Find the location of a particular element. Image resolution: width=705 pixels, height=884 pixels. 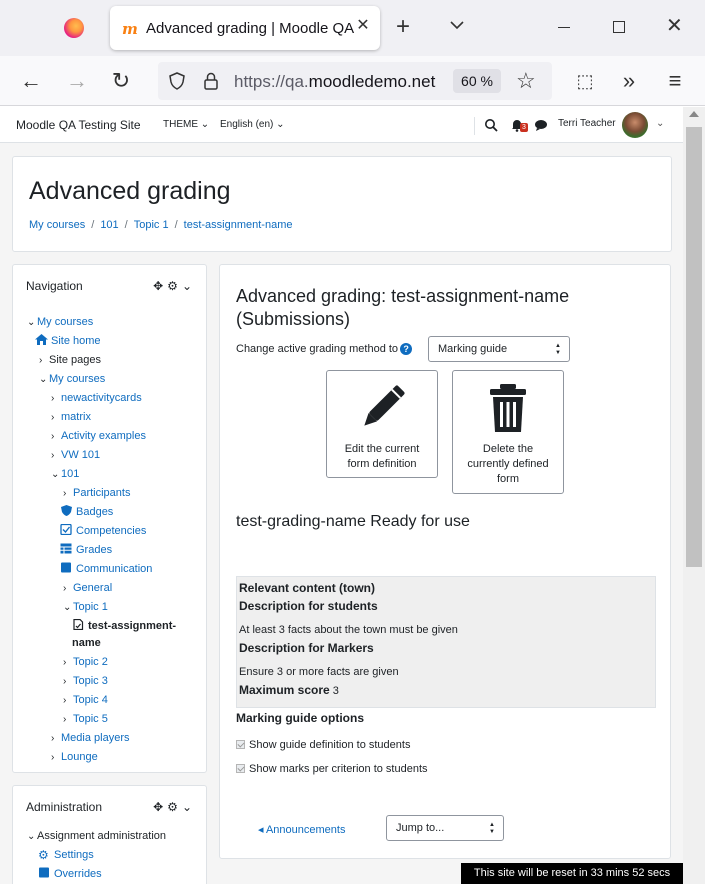

admin-item-settings: ⚙ Settings is located at coordinates (66, 855).